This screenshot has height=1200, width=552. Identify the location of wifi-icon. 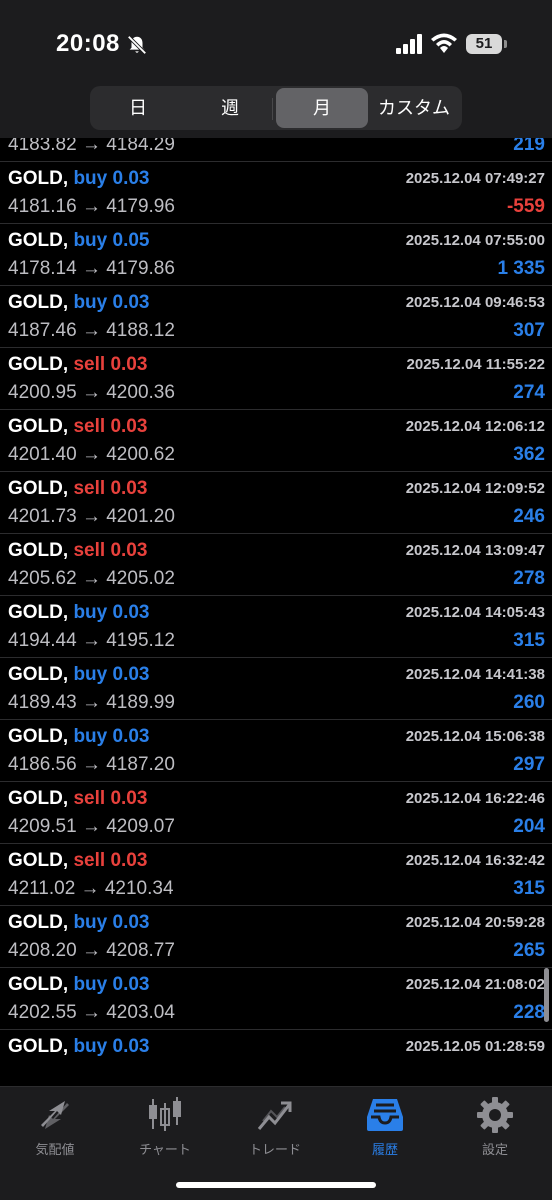
(444, 43).